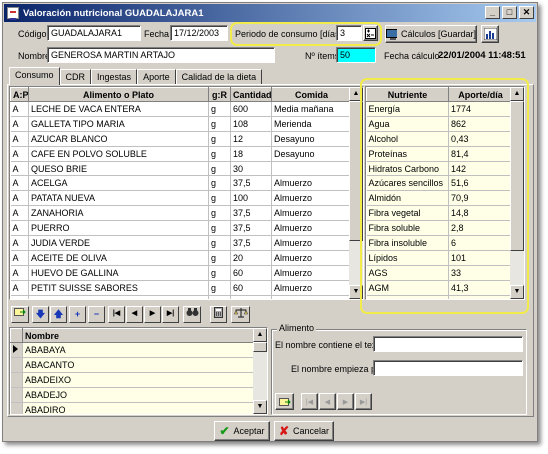 The height and width of the screenshot is (454, 548). I want to click on lookup-scrollbar: ▲ ▼, so click(260, 371).